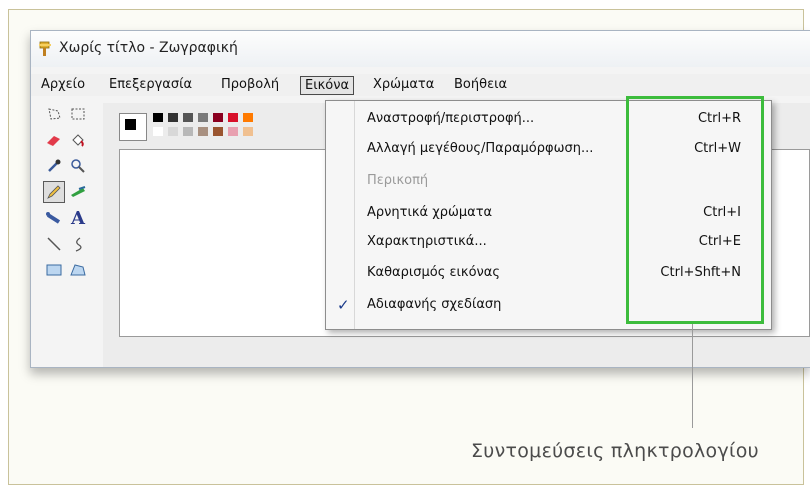  What do you see at coordinates (78, 244) in the screenshot?
I see `curve-tool-icon` at bounding box center [78, 244].